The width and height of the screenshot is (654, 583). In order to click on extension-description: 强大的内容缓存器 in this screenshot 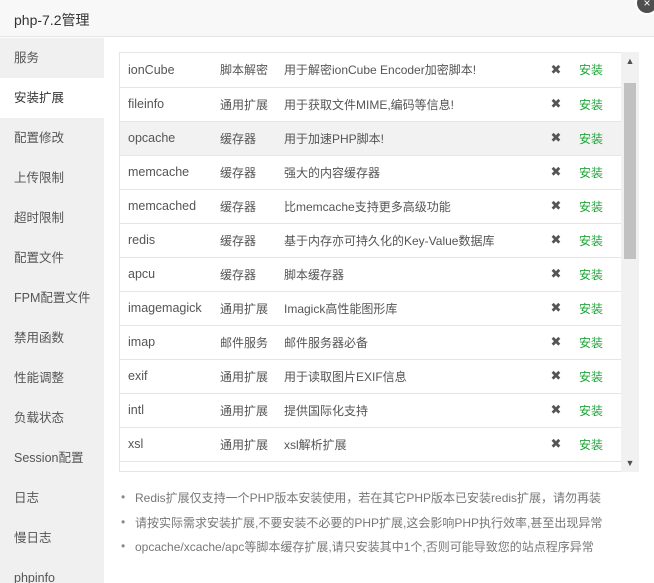, I will do `click(410, 172)`.